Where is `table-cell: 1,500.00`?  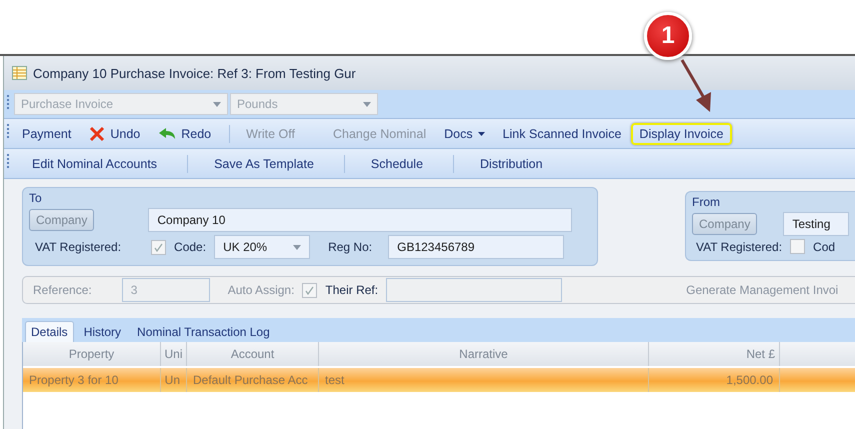
table-cell: 1,500.00 is located at coordinates (714, 380).